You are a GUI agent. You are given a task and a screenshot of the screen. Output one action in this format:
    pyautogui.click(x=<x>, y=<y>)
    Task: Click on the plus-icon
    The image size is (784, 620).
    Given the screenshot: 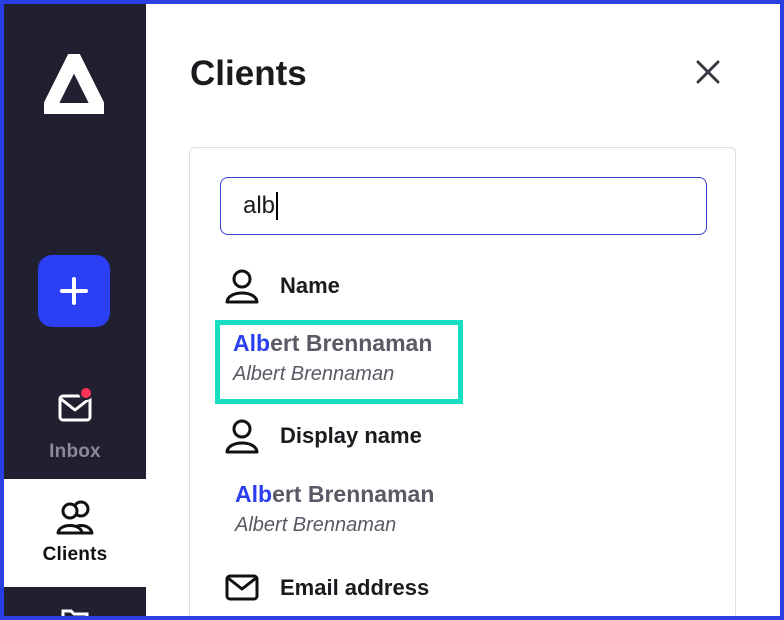 What is the action you would take?
    pyautogui.click(x=74, y=291)
    